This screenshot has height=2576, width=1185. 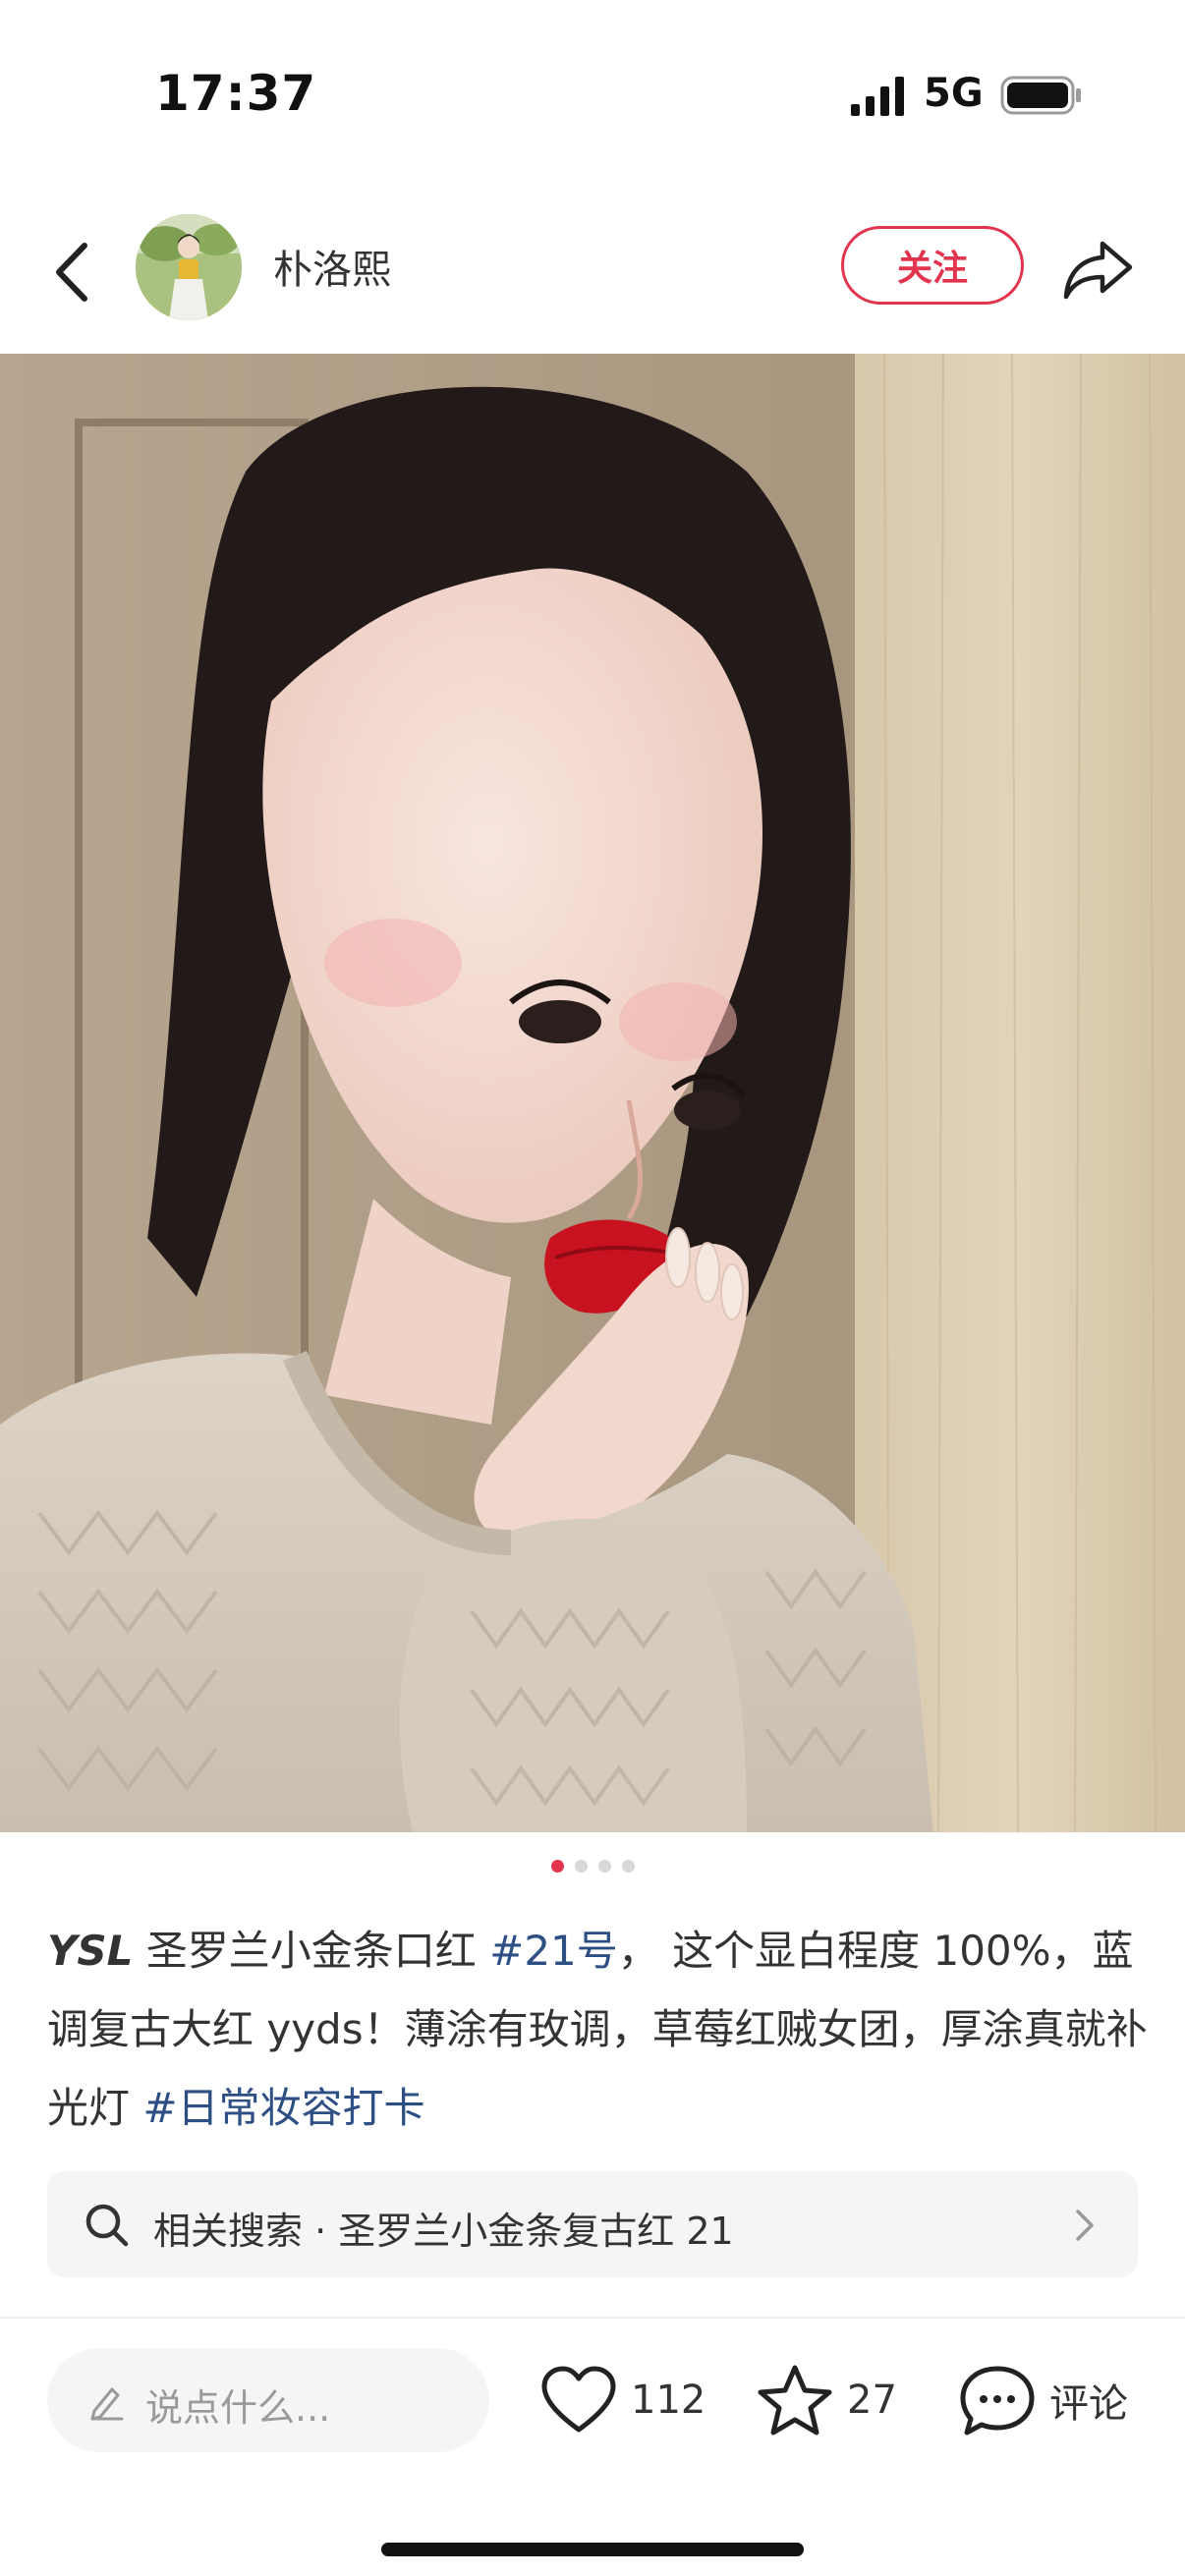 What do you see at coordinates (1041, 95) in the screenshot?
I see `battery-icon` at bounding box center [1041, 95].